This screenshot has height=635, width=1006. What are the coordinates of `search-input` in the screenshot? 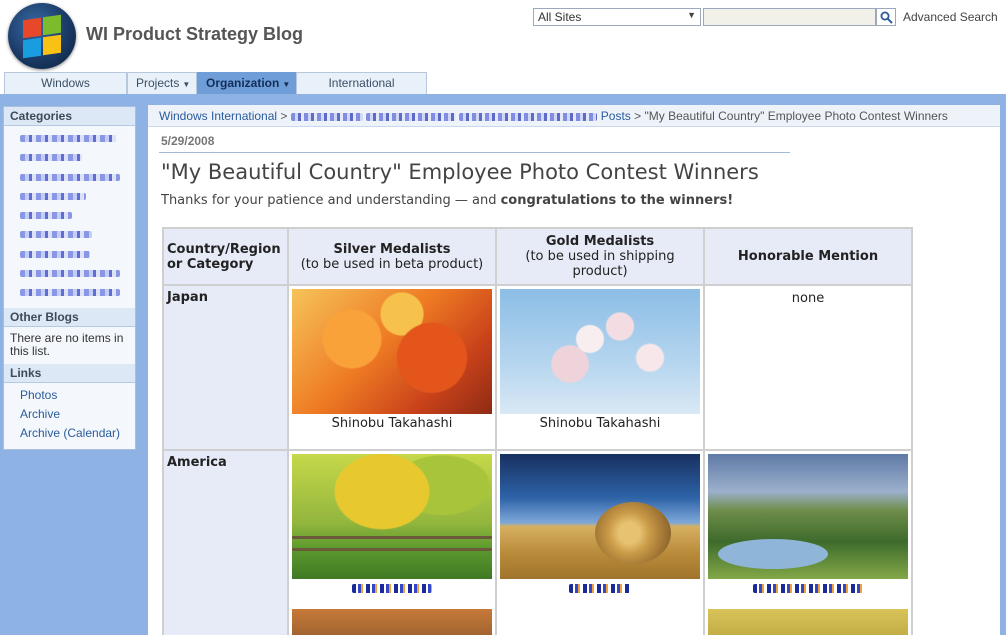 It's located at (789, 17).